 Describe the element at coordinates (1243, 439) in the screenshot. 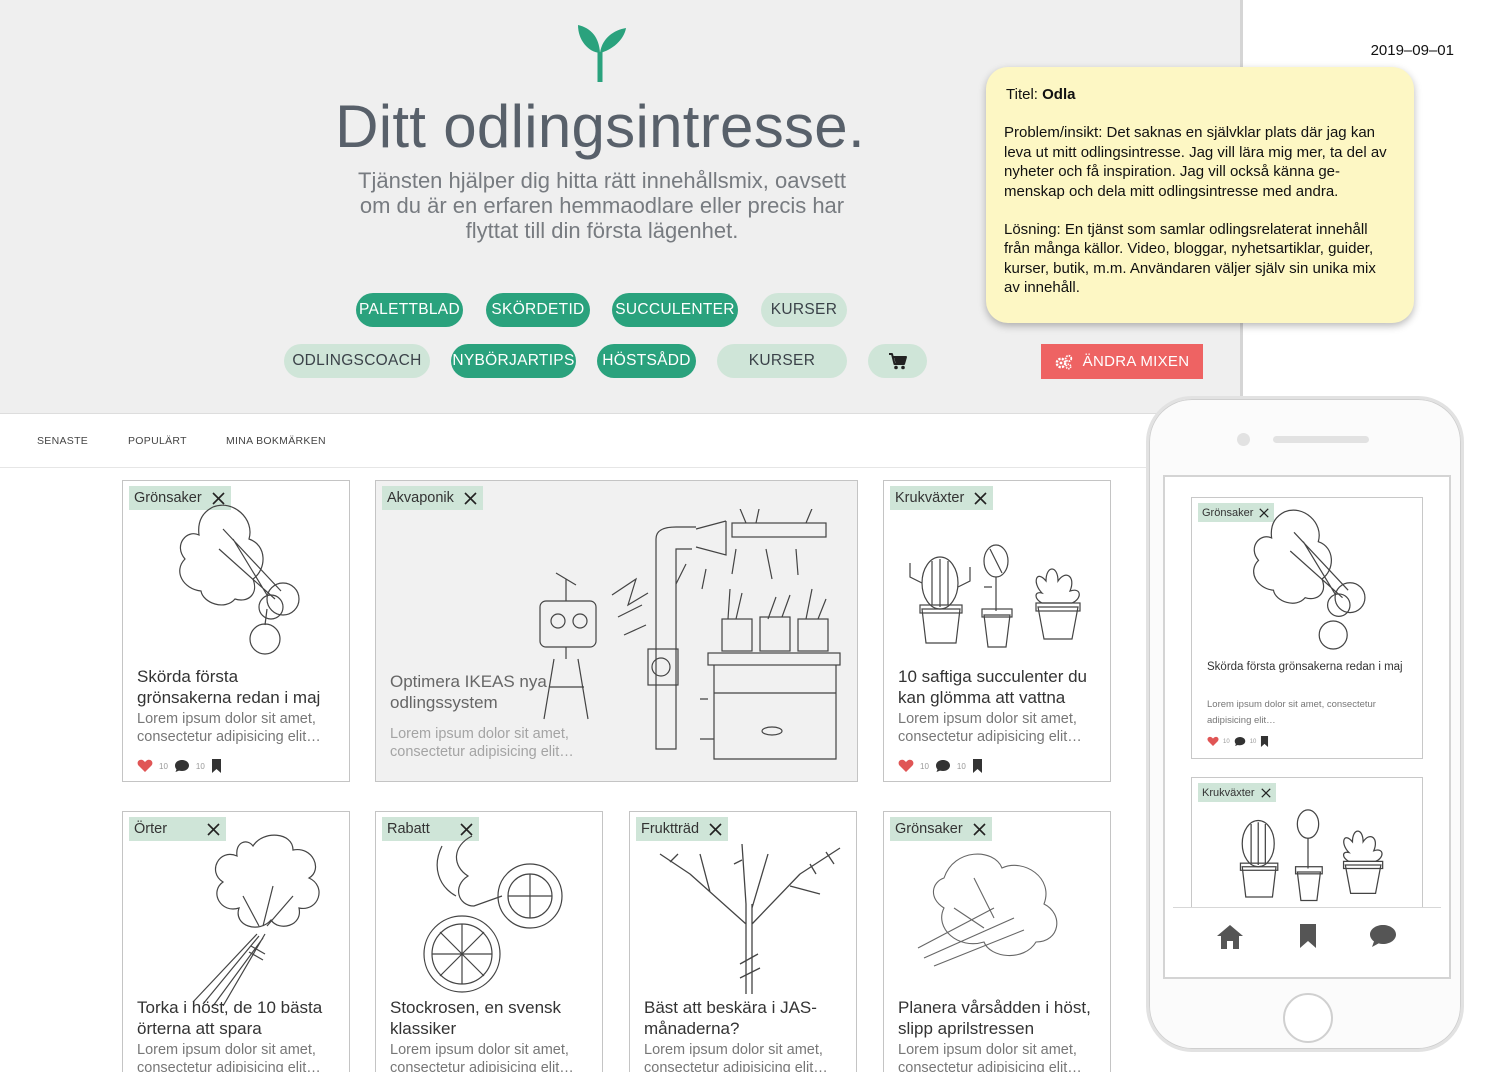

I see `phone-camera` at that location.